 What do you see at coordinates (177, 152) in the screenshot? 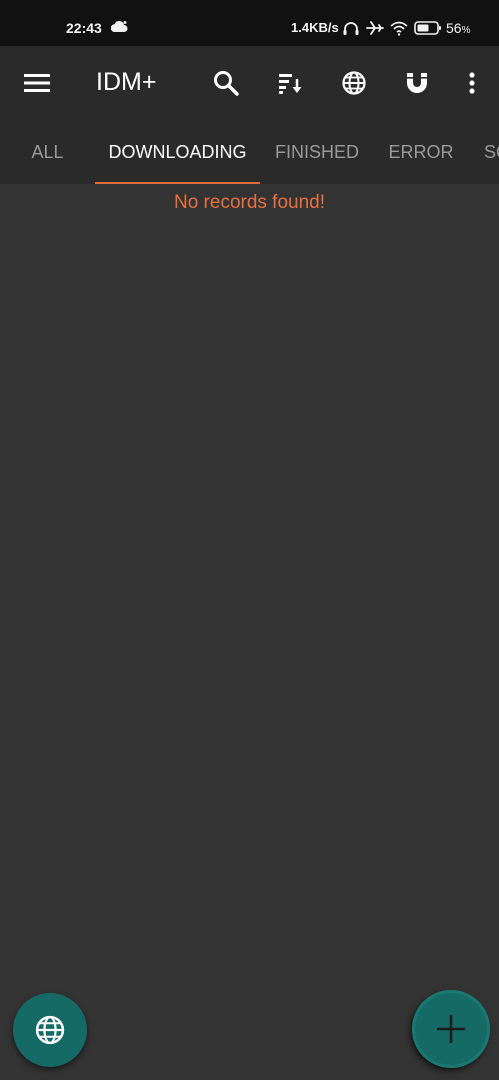
I see `tab-downloading: DOWNLOADING` at bounding box center [177, 152].